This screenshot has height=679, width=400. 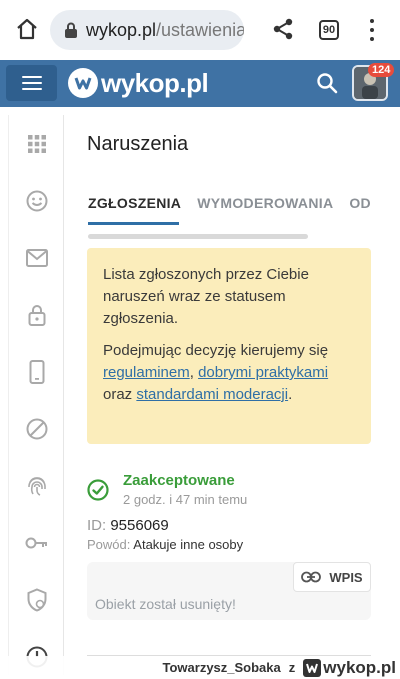 I want to click on url-host: wykop.pl, so click(x=121, y=29).